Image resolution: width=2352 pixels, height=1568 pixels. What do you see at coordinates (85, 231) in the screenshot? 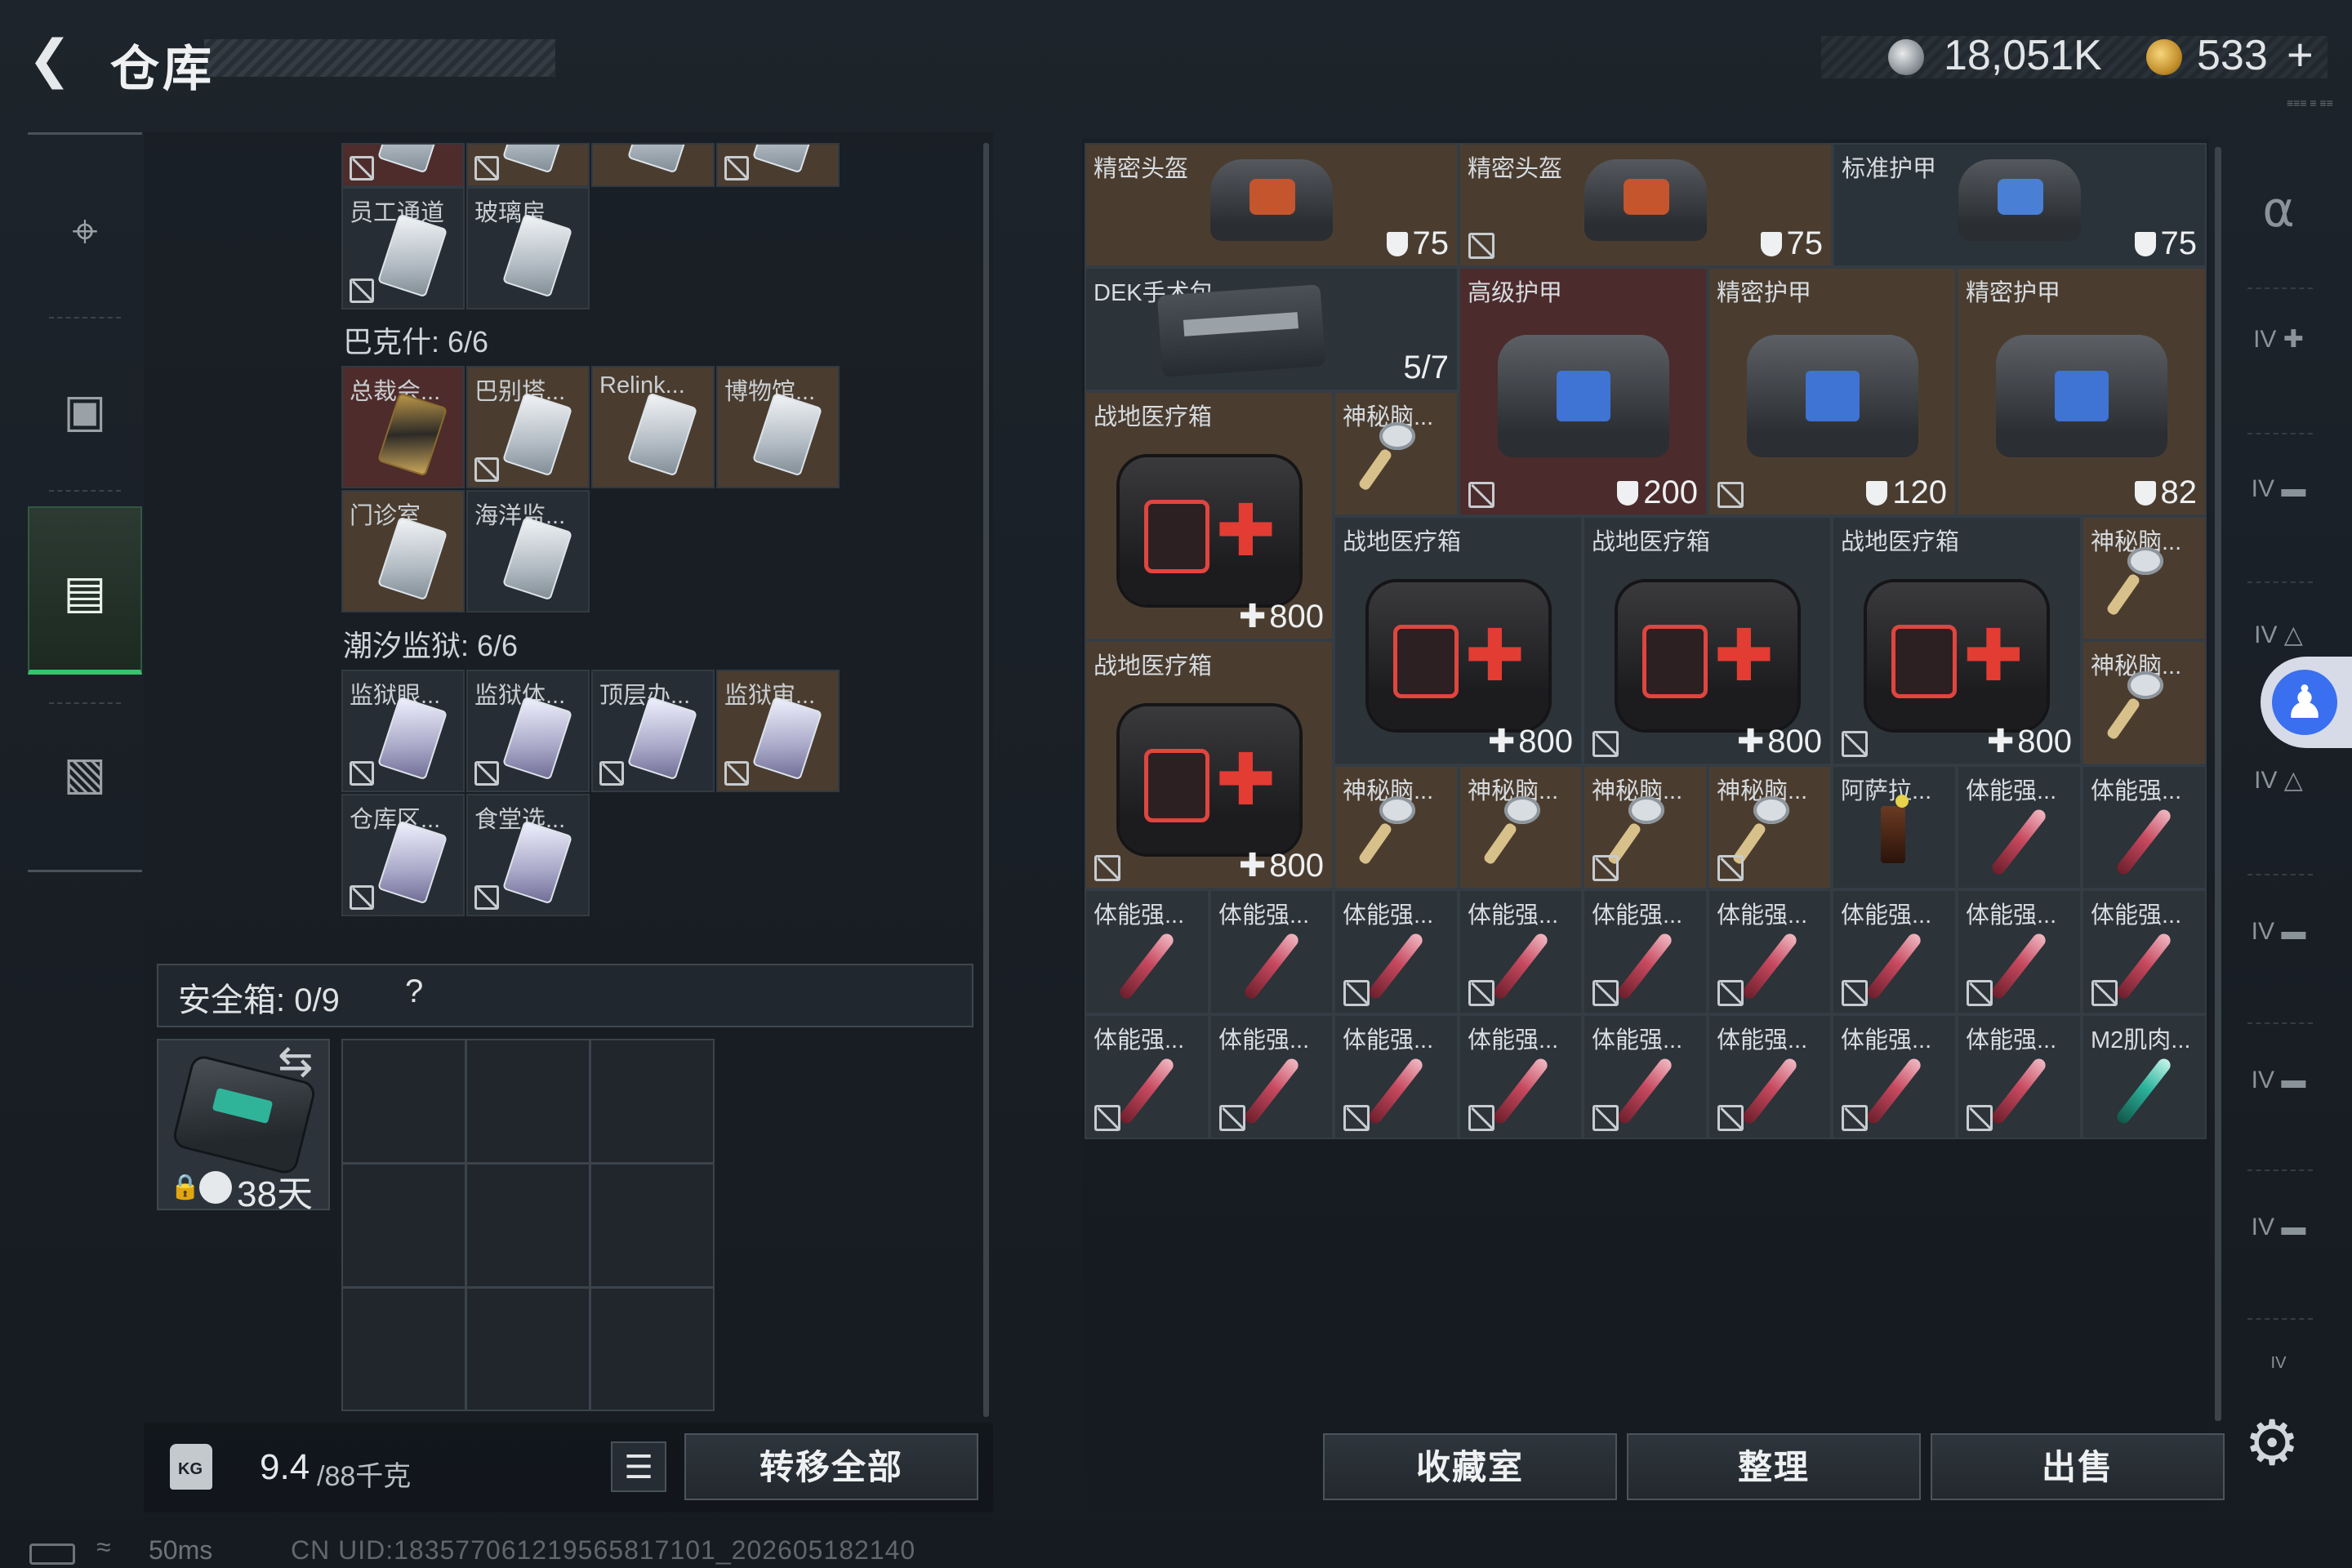
I see `weapon-tab-gun-icon: ⌖` at bounding box center [85, 231].